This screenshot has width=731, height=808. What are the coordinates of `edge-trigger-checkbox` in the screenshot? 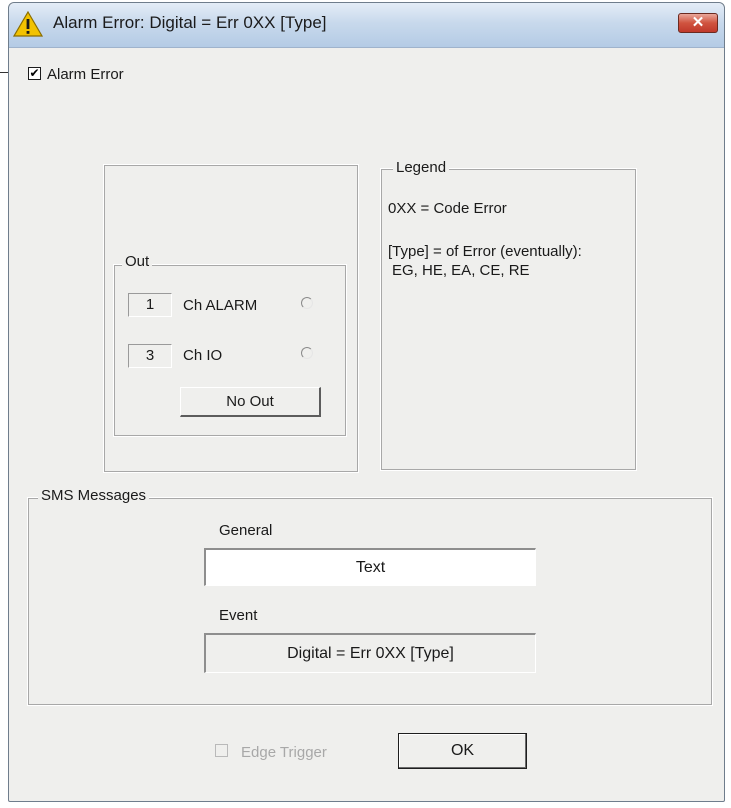 It's located at (221, 750).